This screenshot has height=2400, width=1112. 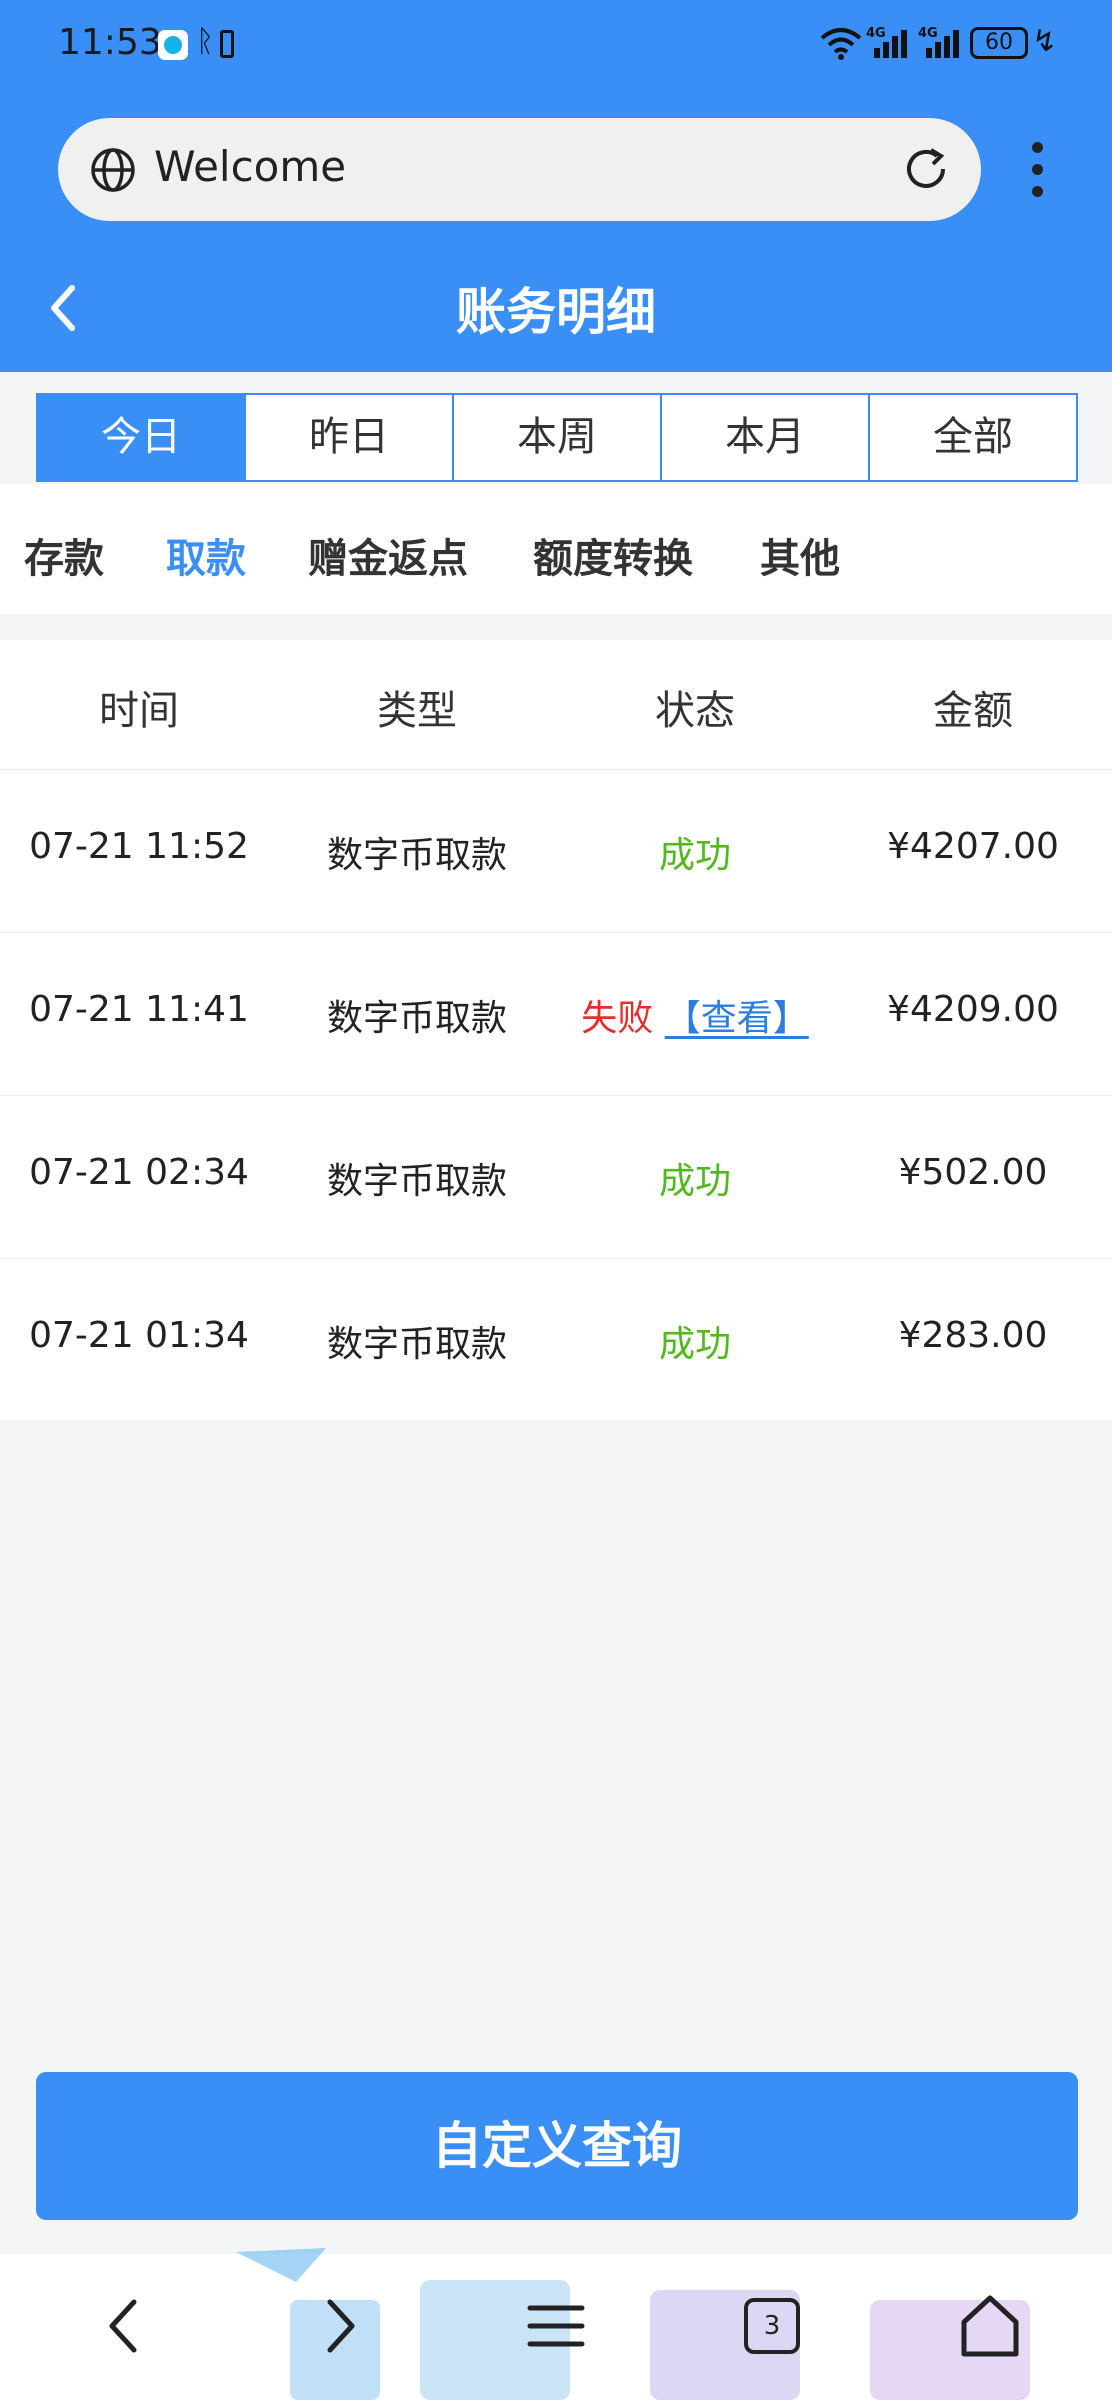 I want to click on charging-icon: ↯, so click(x=1045, y=41).